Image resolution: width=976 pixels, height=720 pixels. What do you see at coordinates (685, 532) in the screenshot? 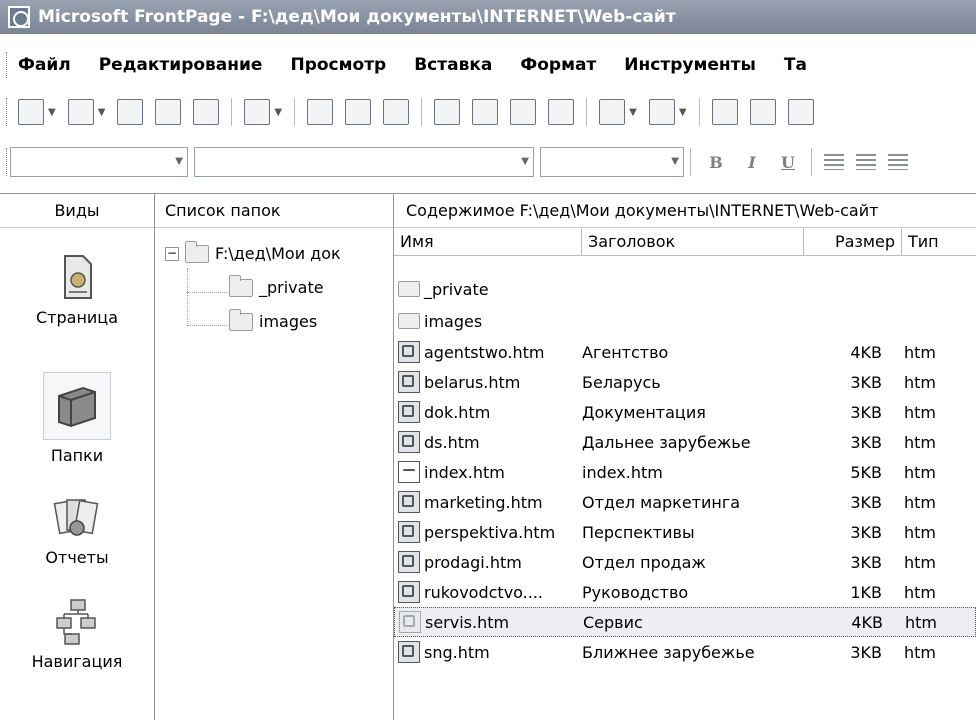
I see `table-row: perspektiva.htm Перспективы 3KB htm` at bounding box center [685, 532].